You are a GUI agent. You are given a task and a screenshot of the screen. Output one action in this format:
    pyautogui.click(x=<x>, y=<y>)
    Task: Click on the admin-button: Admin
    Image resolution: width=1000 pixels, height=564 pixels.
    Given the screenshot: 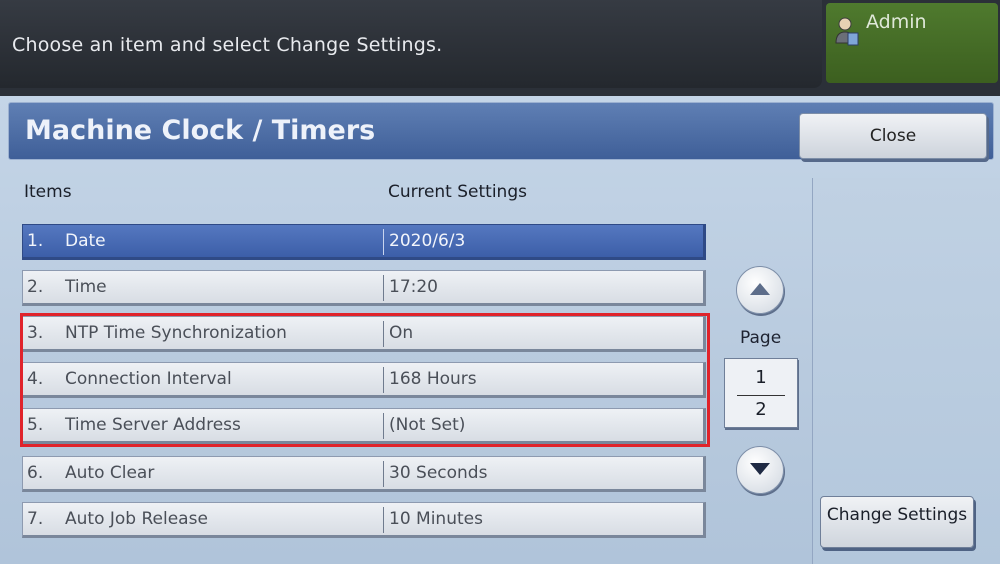 What is the action you would take?
    pyautogui.click(x=912, y=43)
    